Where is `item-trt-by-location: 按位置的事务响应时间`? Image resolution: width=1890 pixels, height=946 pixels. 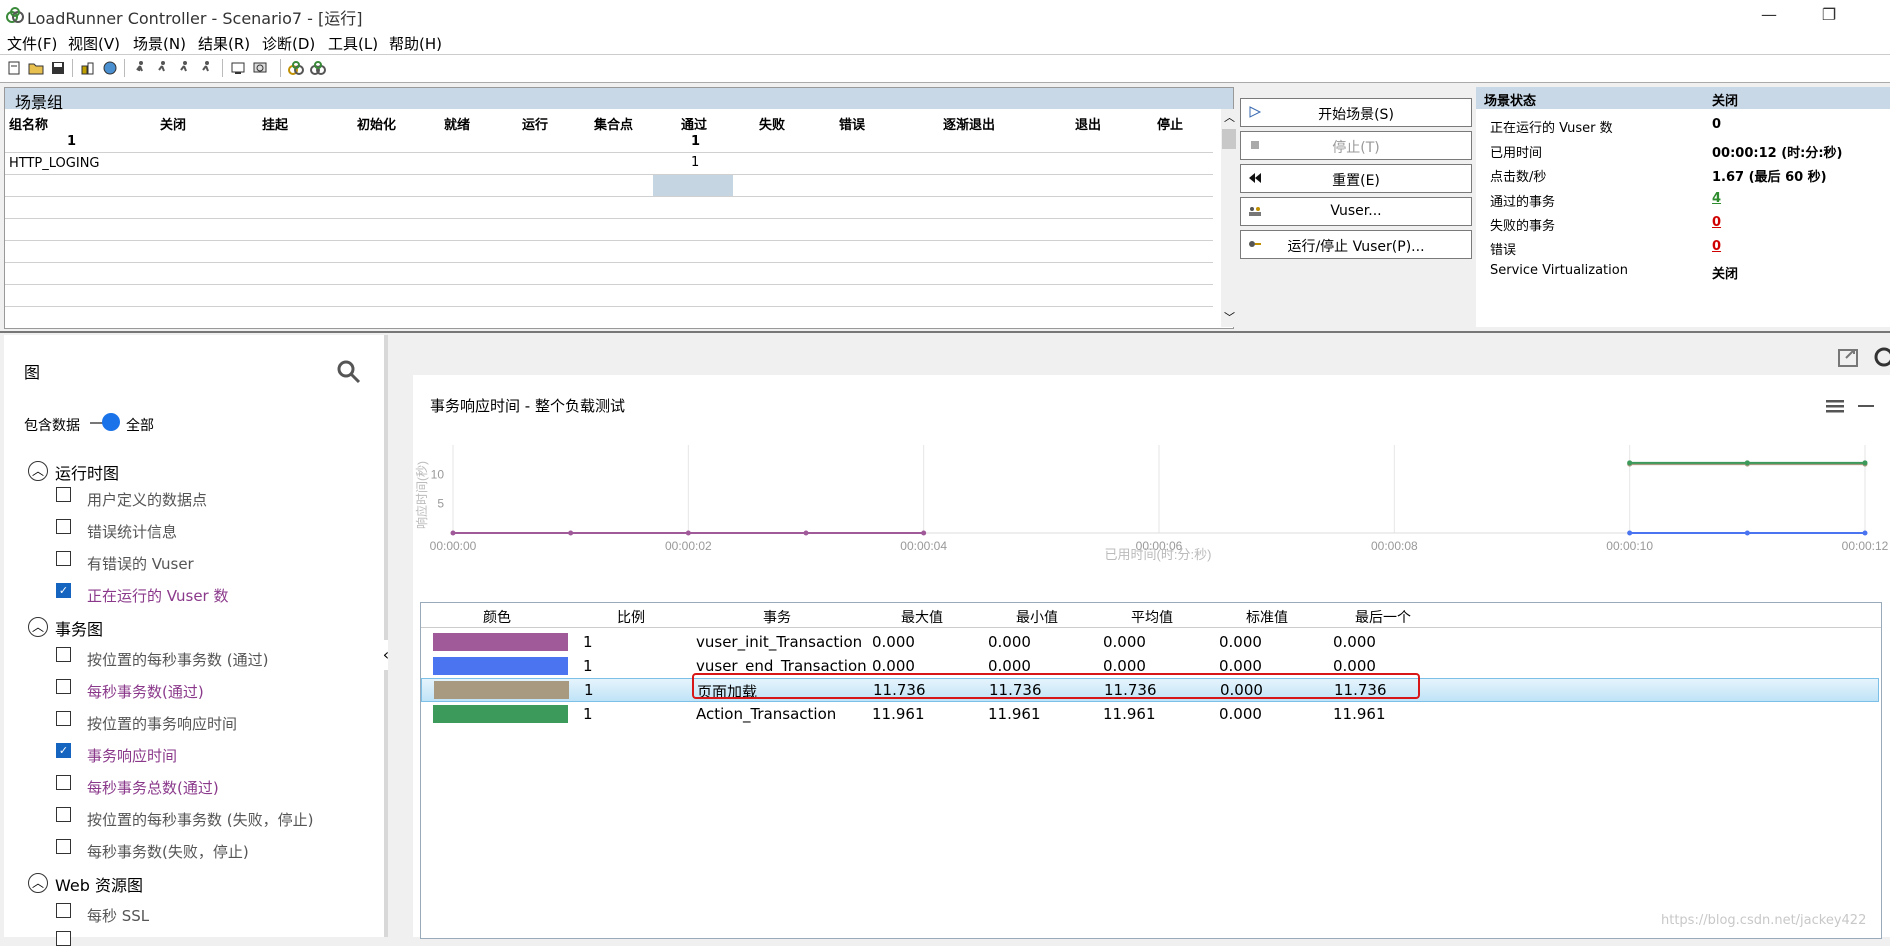
item-trt-by-location: 按位置的事务响应时间 is located at coordinates (162, 723).